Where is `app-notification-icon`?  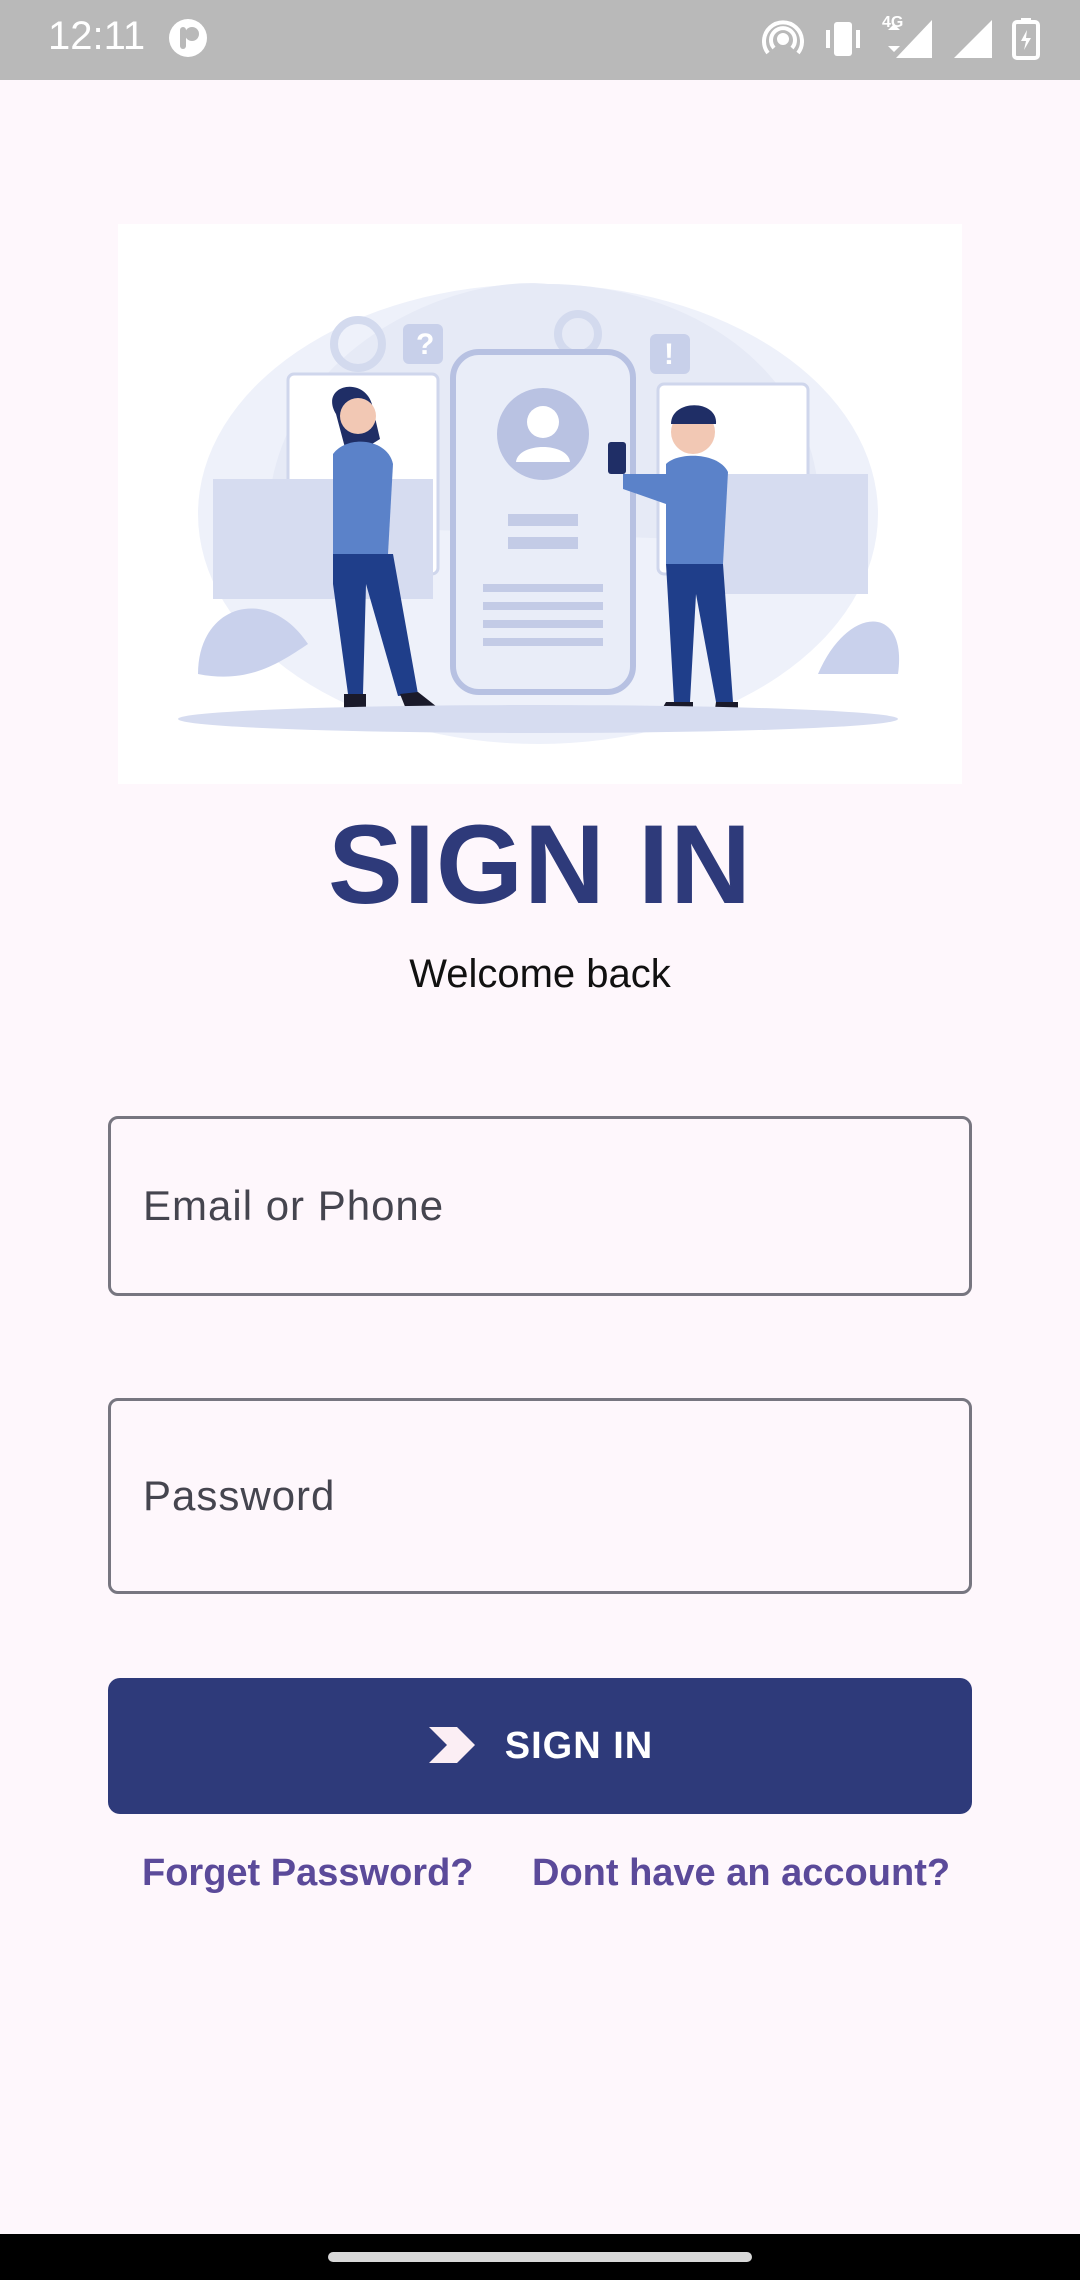
app-notification-icon is located at coordinates (188, 40).